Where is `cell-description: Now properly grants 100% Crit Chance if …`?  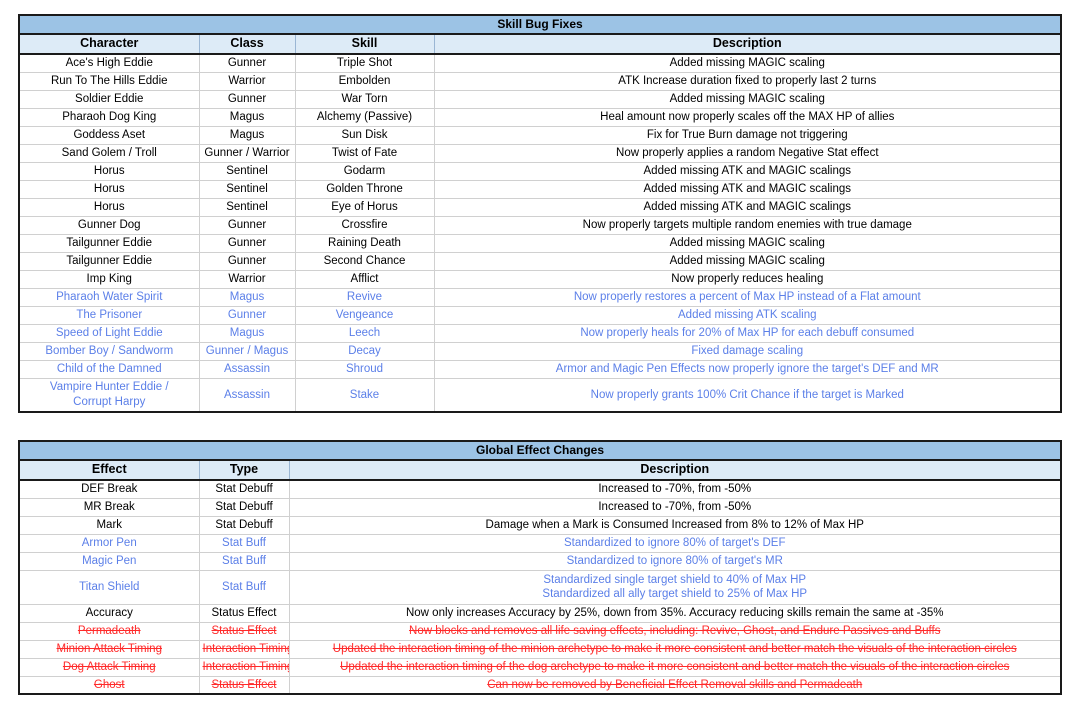
cell-description: Now properly grants 100% Crit Chance if … is located at coordinates (747, 395).